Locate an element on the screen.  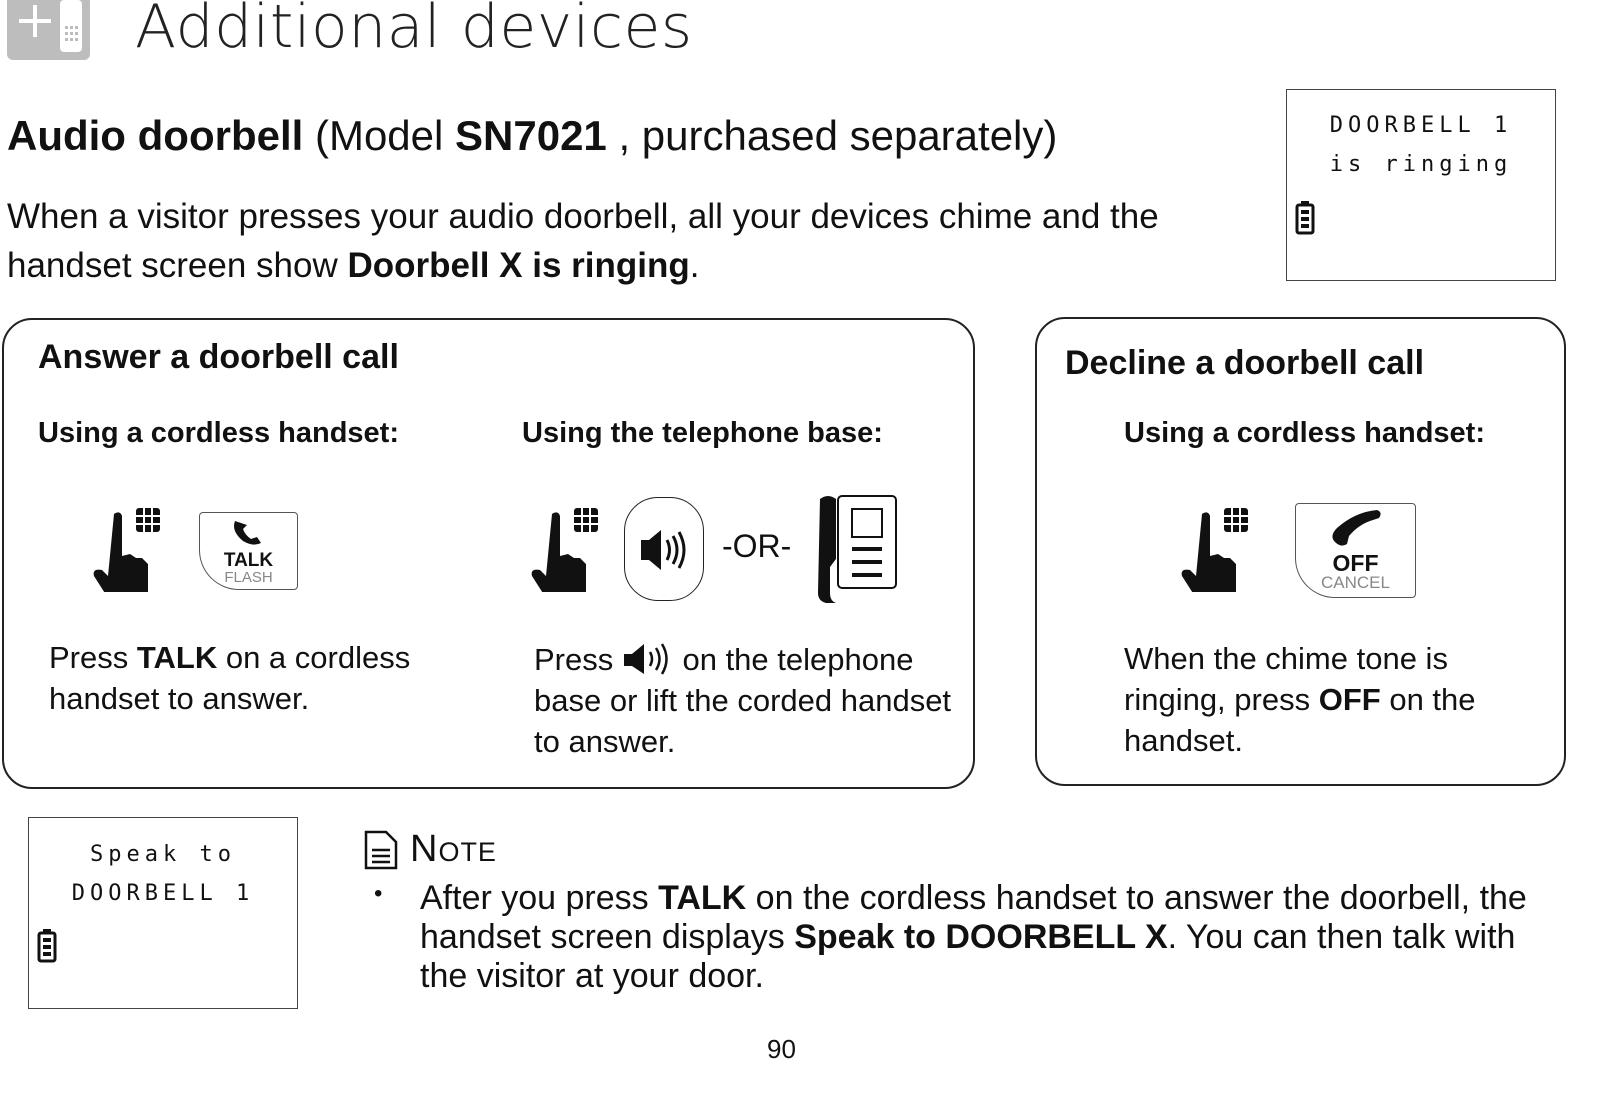
add-device-icon is located at coordinates (48, 30).